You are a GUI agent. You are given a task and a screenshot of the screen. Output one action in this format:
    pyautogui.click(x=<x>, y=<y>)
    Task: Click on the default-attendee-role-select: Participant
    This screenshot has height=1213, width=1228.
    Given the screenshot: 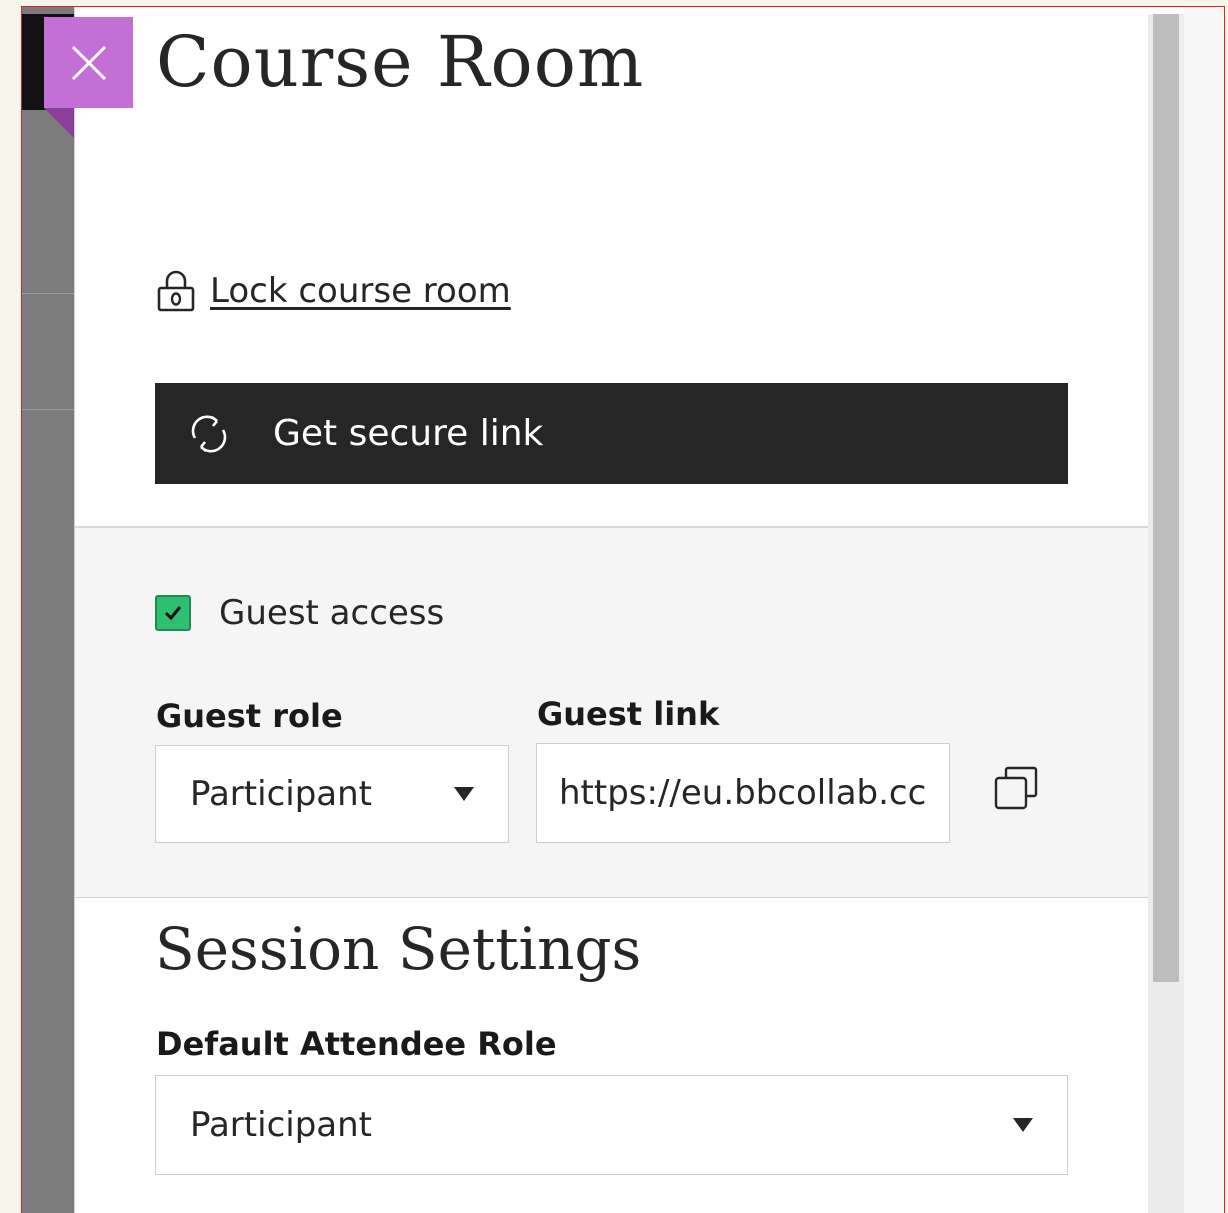 What is the action you would take?
    pyautogui.click(x=611, y=1125)
    